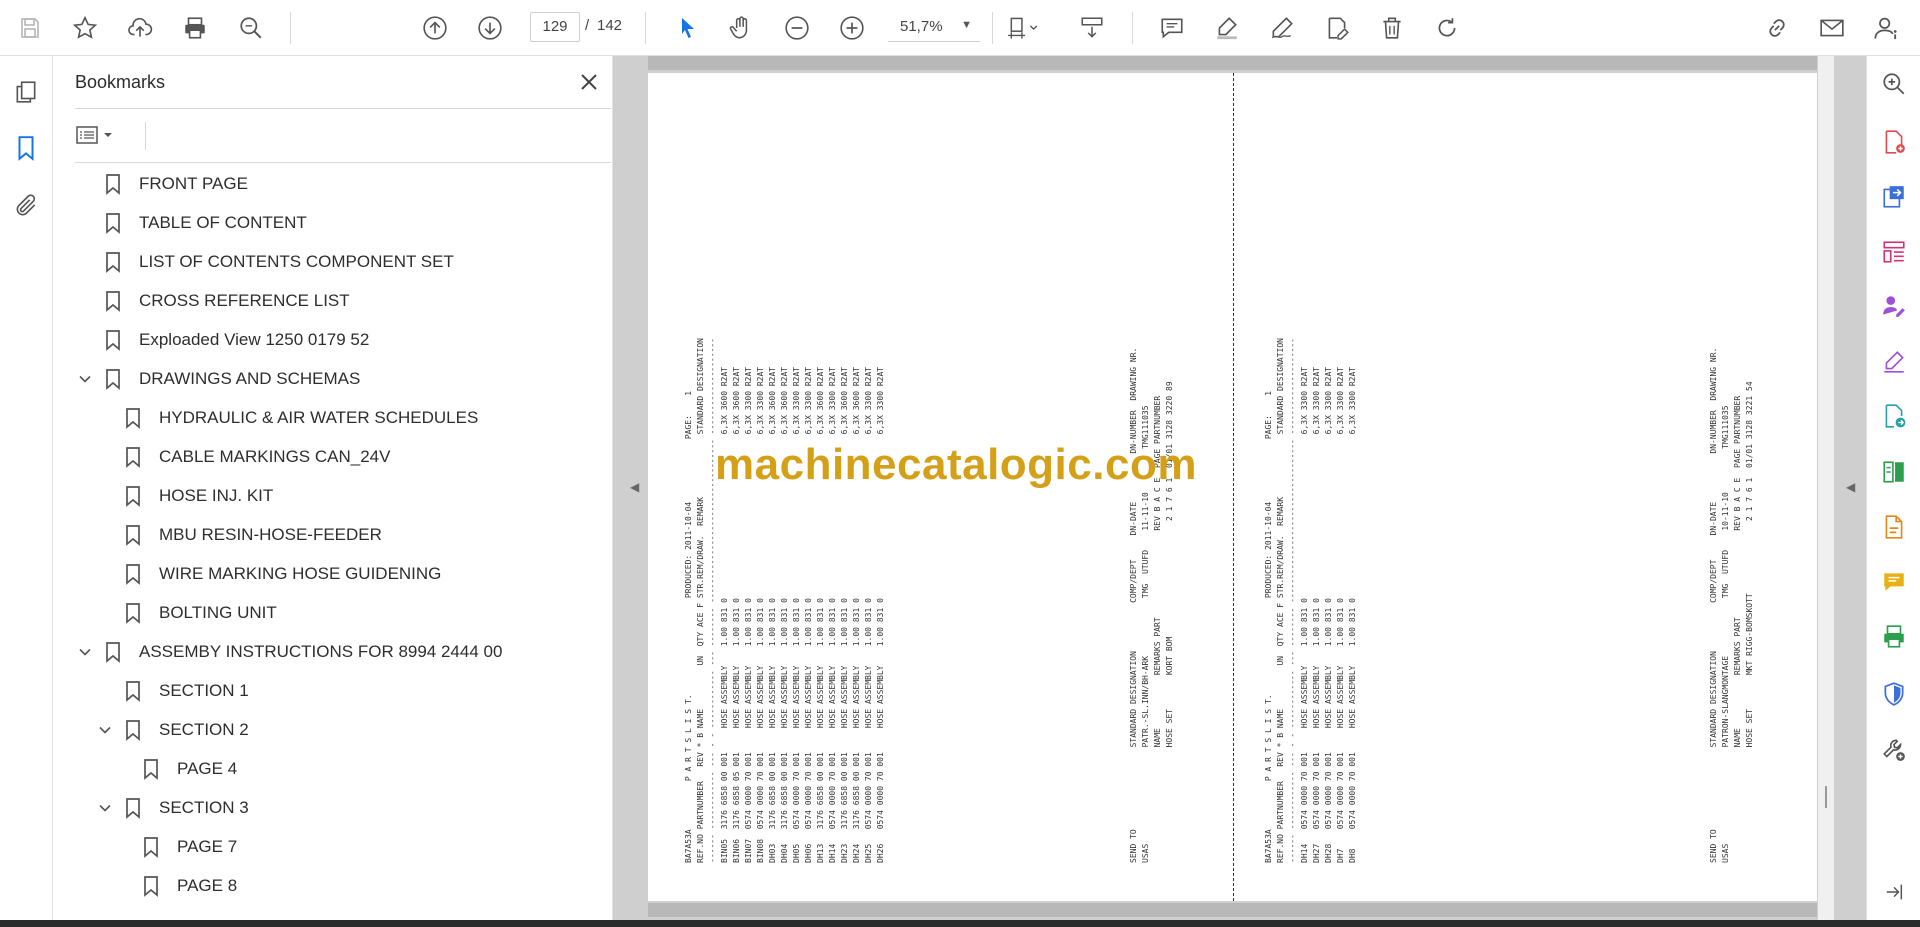 This screenshot has height=927, width=1920. Describe the element at coordinates (1826, 797) in the screenshot. I see `scrollbar-thumb` at that location.